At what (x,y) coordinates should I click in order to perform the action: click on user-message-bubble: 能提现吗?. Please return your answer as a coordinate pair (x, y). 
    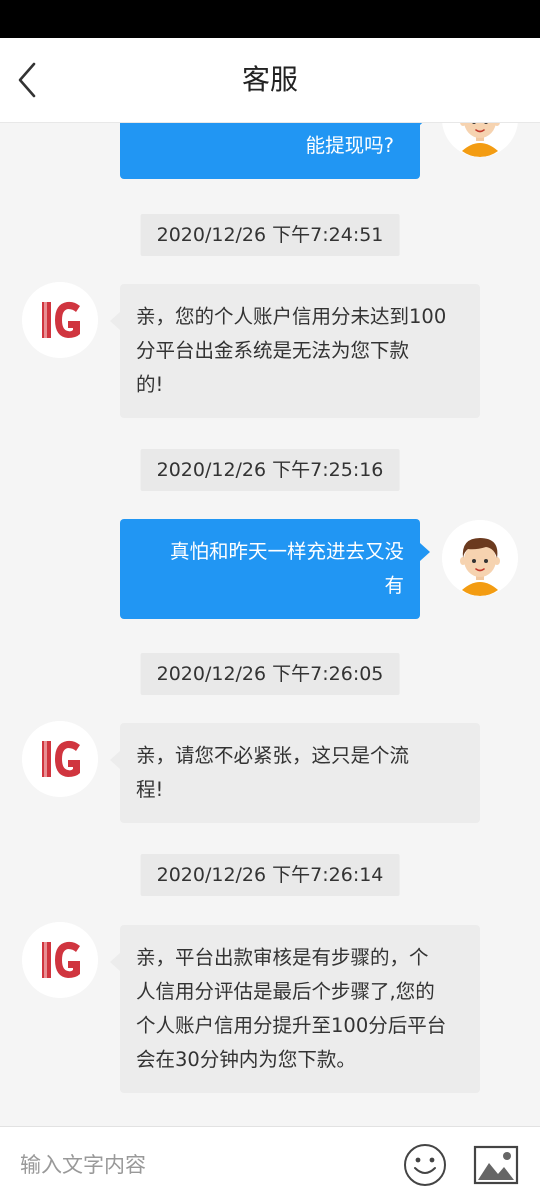
    Looking at the image, I should click on (275, 151).